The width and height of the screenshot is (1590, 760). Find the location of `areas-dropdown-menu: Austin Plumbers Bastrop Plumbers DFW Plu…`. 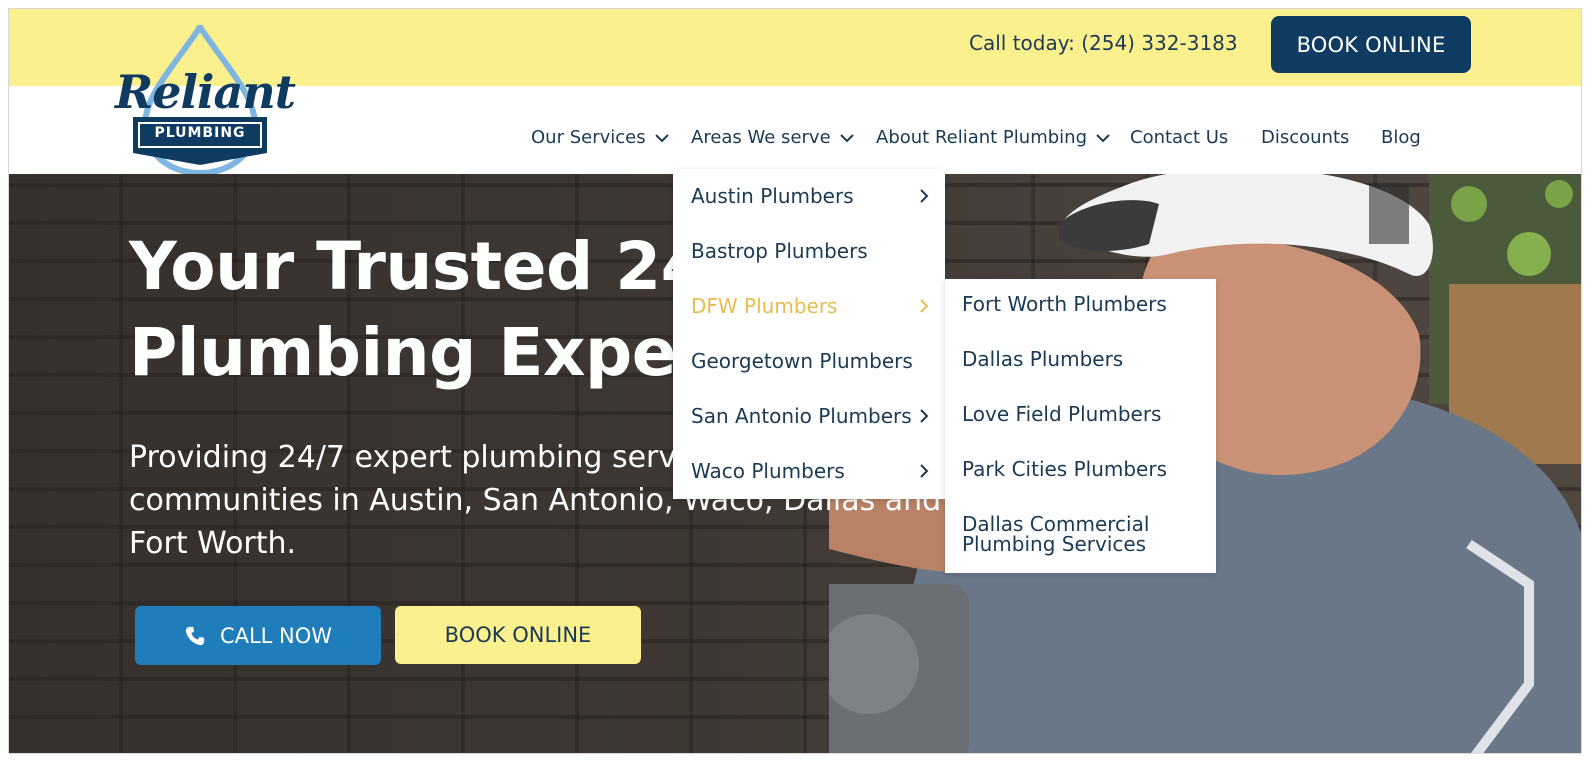

areas-dropdown-menu: Austin Plumbers Bastrop Plumbers DFW Plu… is located at coordinates (809, 334).